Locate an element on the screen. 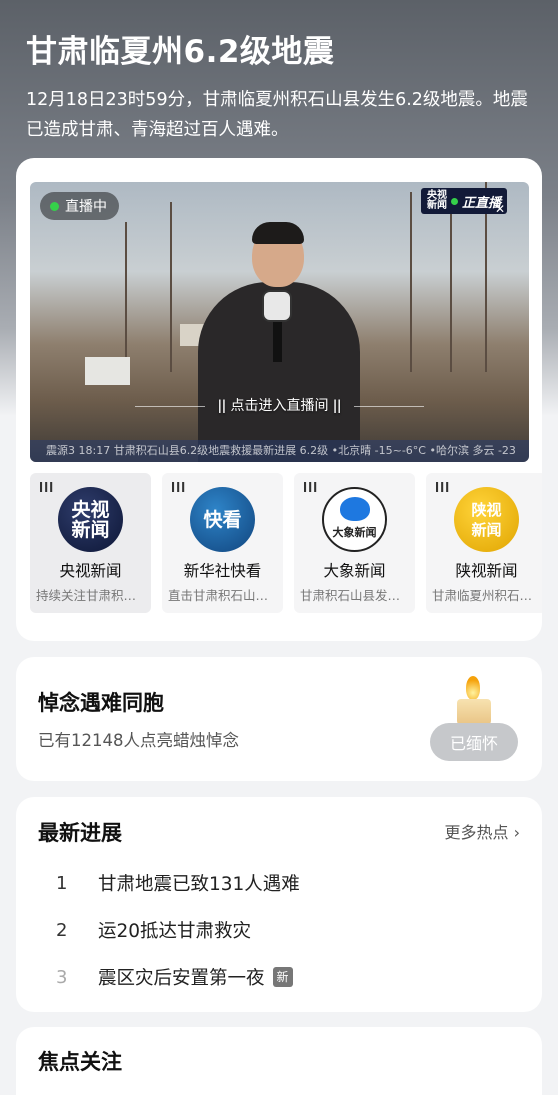  source-subtitle: 甘肃积石山县发生地震 is located at coordinates (354, 595).